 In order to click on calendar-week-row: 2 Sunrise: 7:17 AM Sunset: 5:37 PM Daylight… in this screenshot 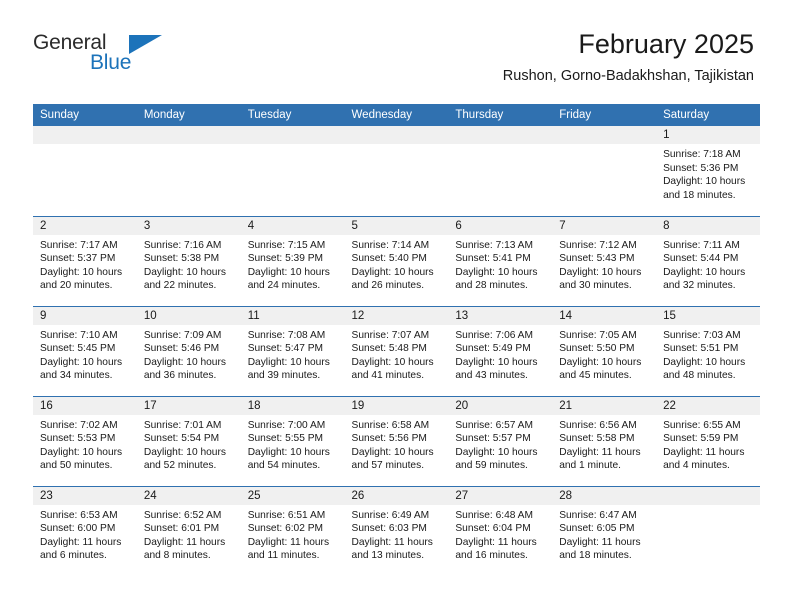, I will do `click(396, 261)`.